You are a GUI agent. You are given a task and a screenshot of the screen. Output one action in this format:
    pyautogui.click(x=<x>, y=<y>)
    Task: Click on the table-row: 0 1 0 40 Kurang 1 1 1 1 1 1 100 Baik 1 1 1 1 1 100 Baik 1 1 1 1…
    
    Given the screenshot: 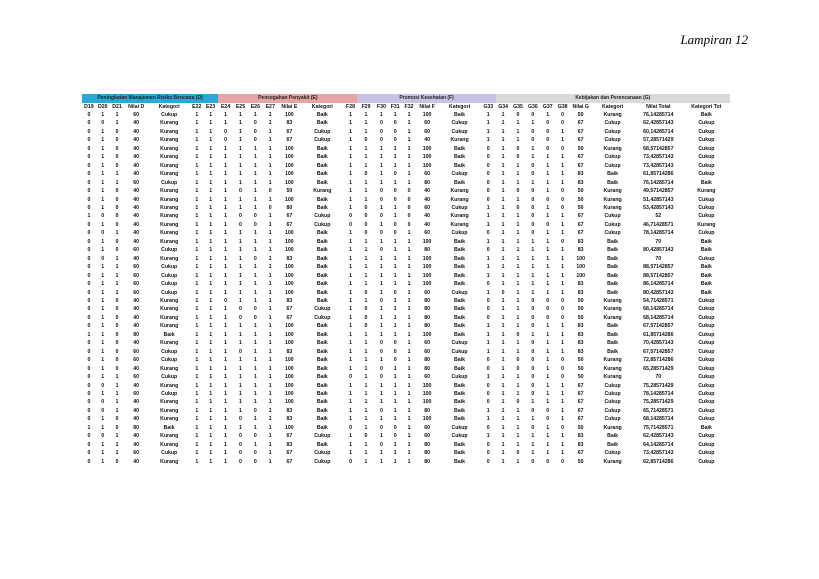 What is the action you would take?
    pyautogui.click(x=406, y=242)
    